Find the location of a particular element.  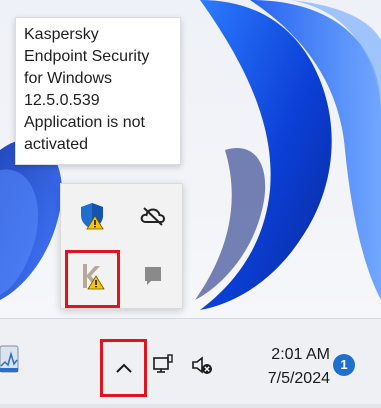

clock-date: 7/5/2024 is located at coordinates (298, 378).